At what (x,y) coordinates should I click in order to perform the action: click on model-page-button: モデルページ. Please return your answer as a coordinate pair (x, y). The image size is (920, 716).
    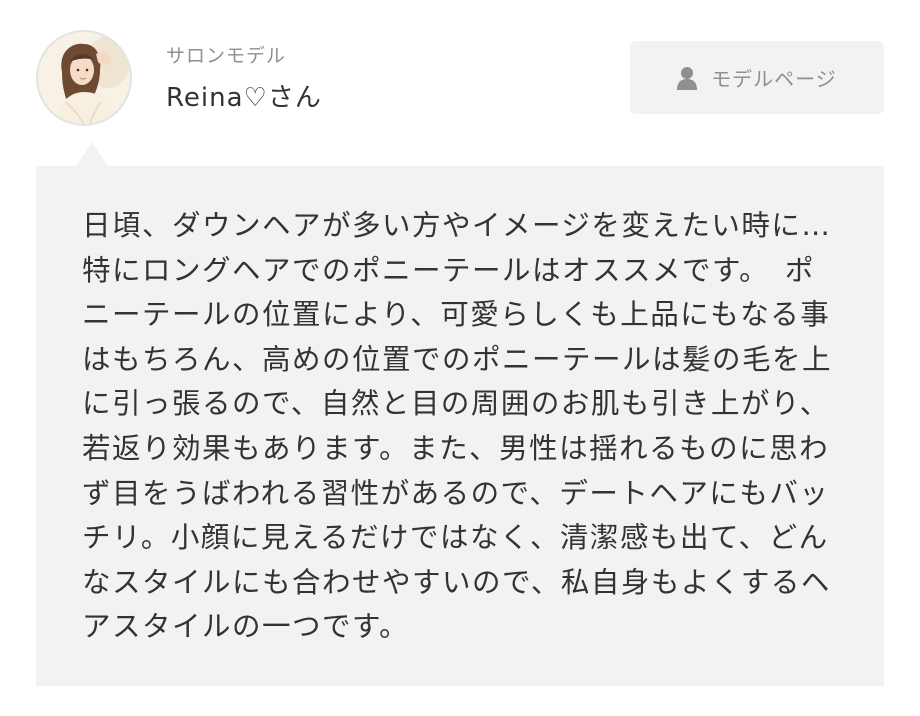
    Looking at the image, I should click on (757, 77).